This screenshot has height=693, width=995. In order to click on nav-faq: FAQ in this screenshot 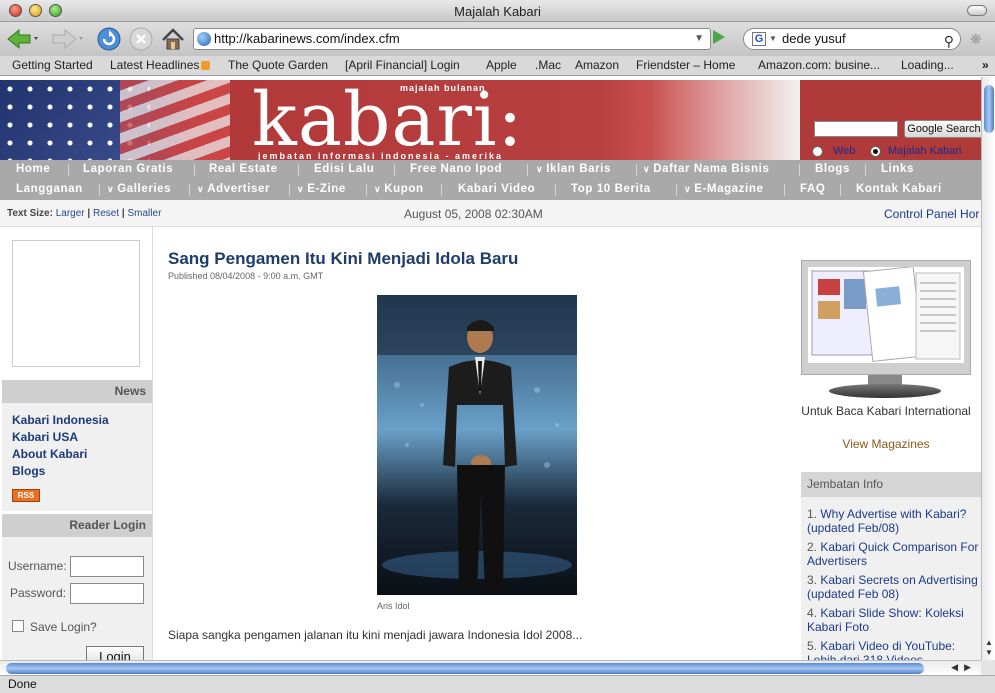, I will do `click(812, 189)`.